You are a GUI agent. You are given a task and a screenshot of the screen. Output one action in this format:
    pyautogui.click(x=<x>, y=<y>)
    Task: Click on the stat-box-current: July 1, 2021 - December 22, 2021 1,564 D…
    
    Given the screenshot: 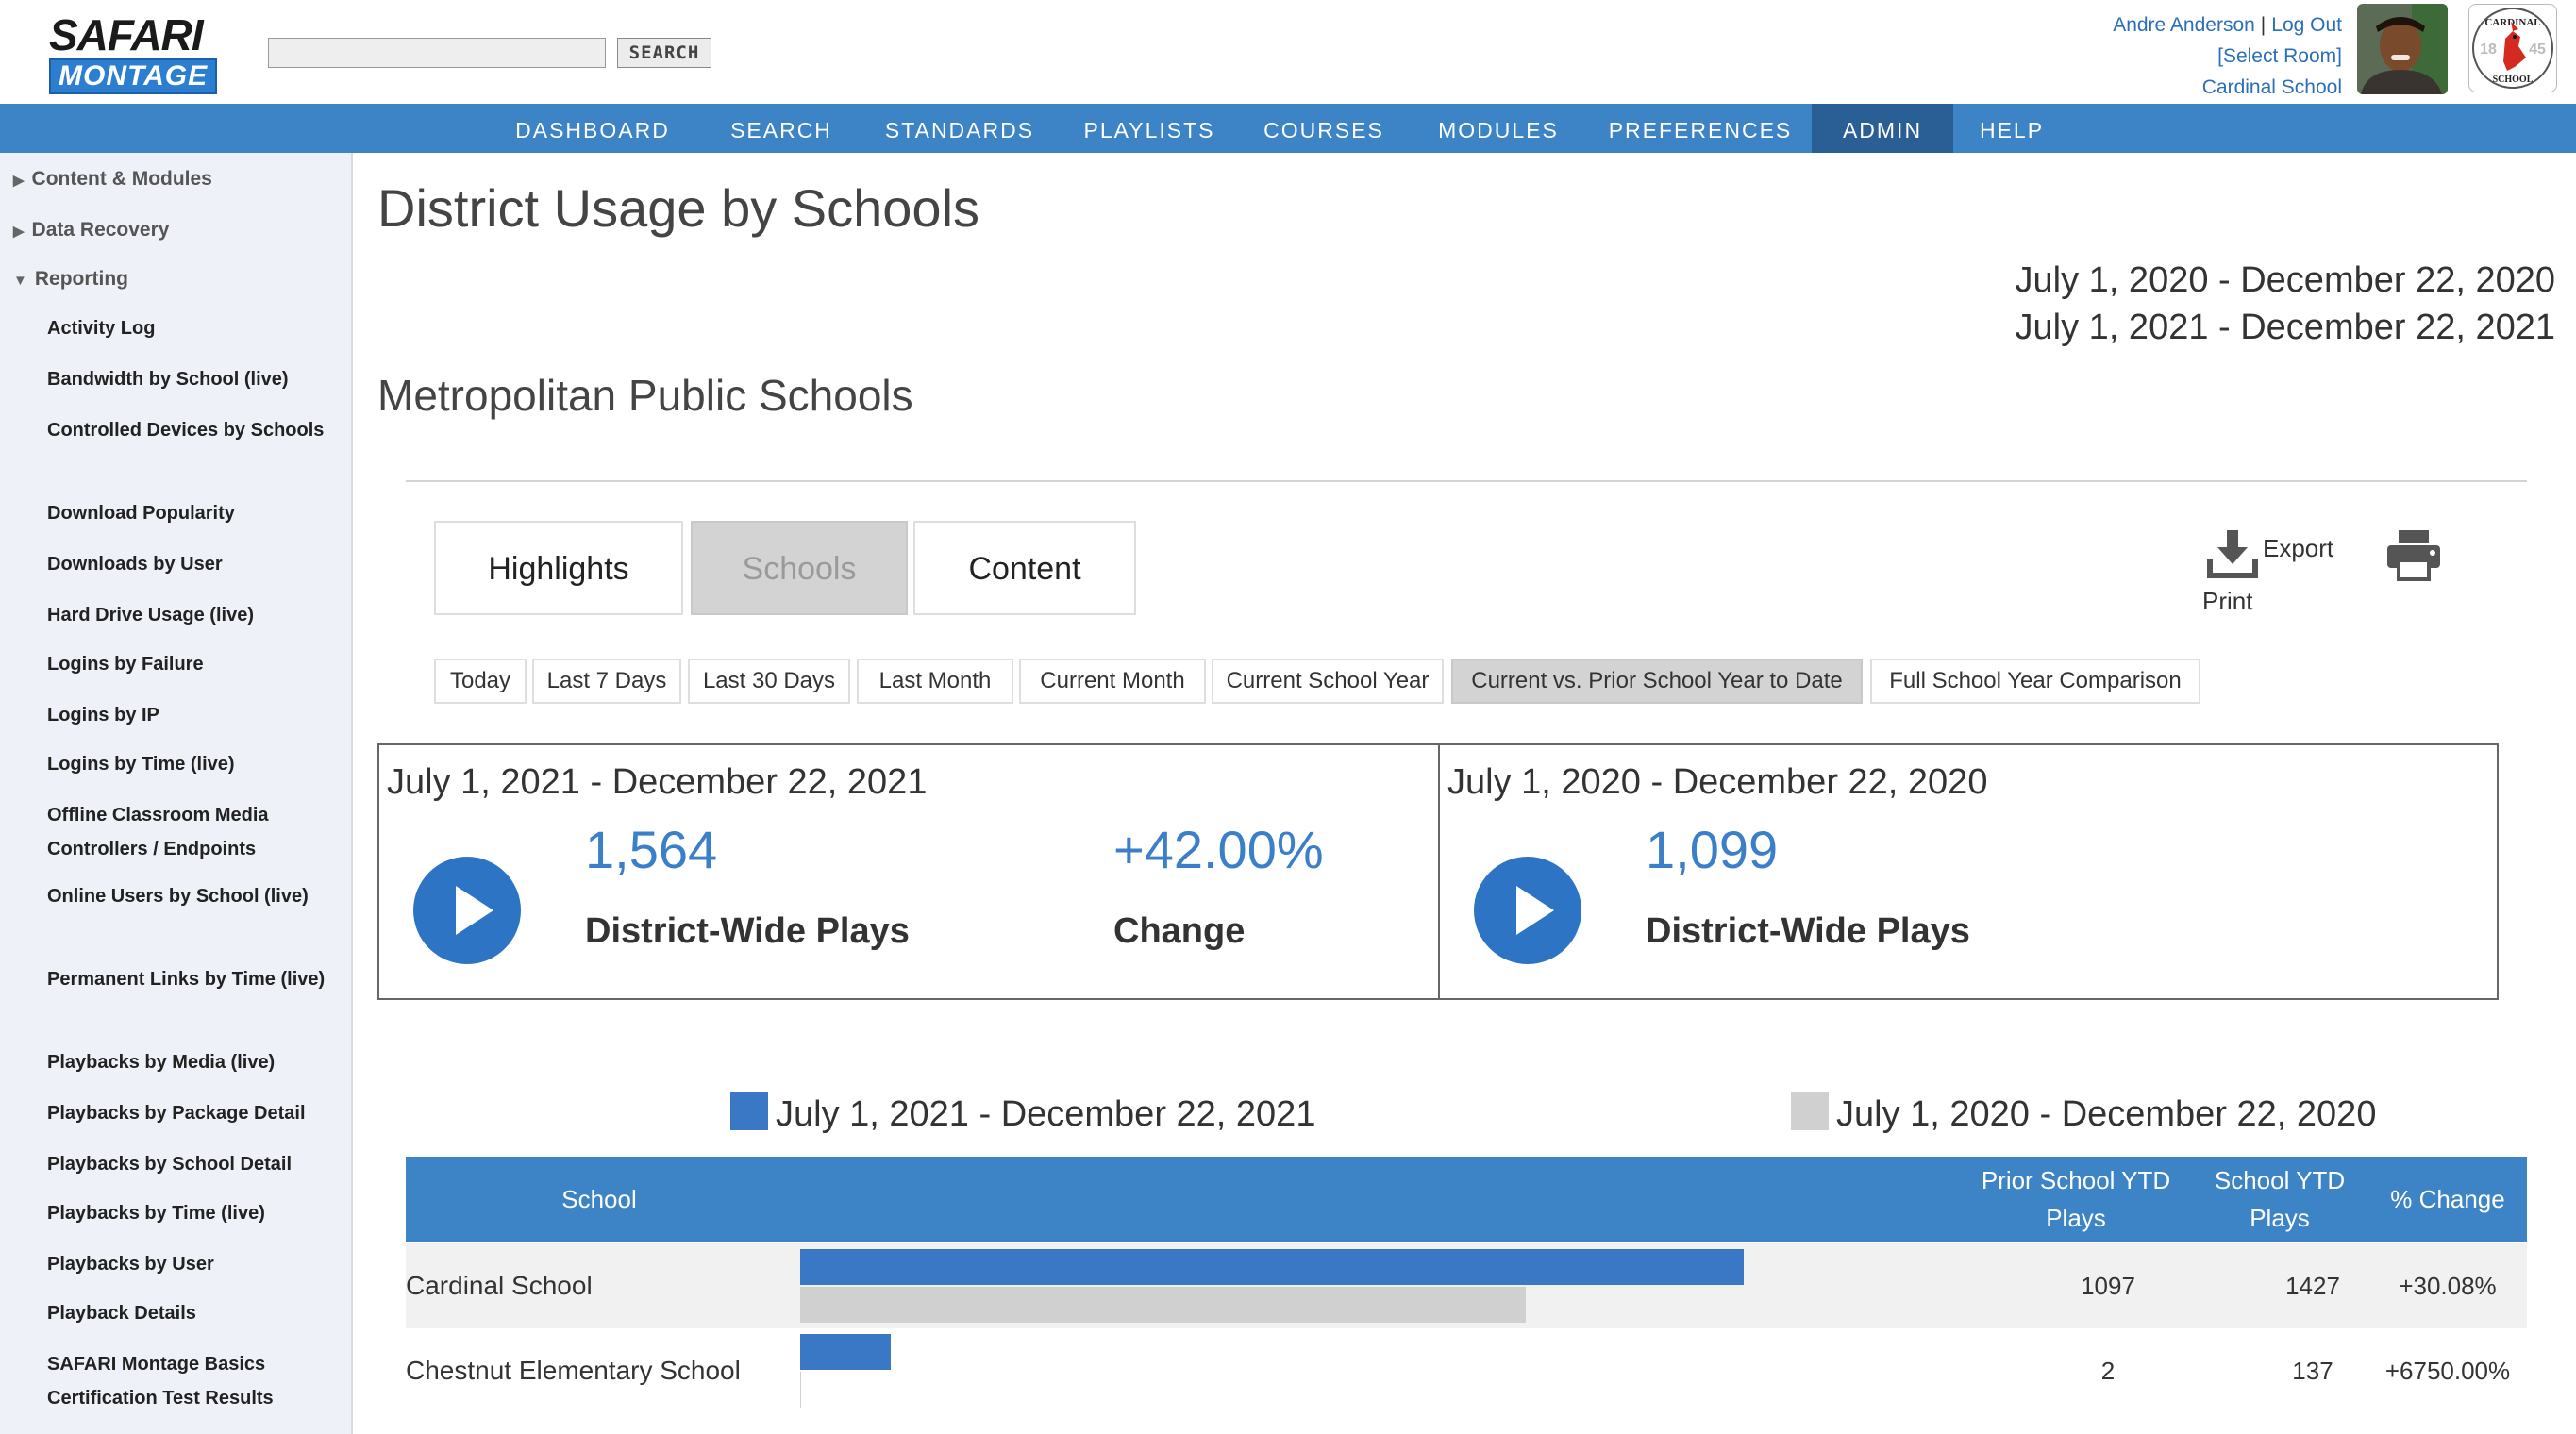 What is the action you would take?
    pyautogui.click(x=908, y=872)
    